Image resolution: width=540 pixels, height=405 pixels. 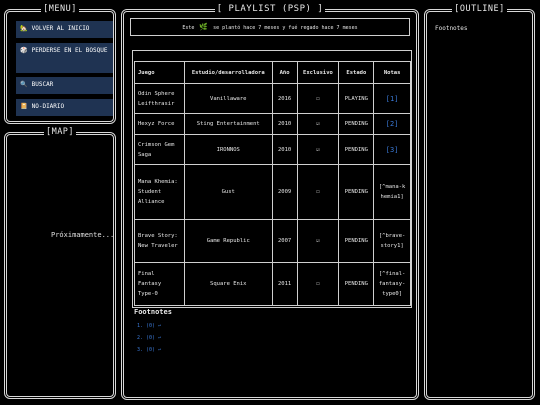 What do you see at coordinates (392, 192) in the screenshot?
I see `cell-notes: [^mana-khemia1]` at bounding box center [392, 192].